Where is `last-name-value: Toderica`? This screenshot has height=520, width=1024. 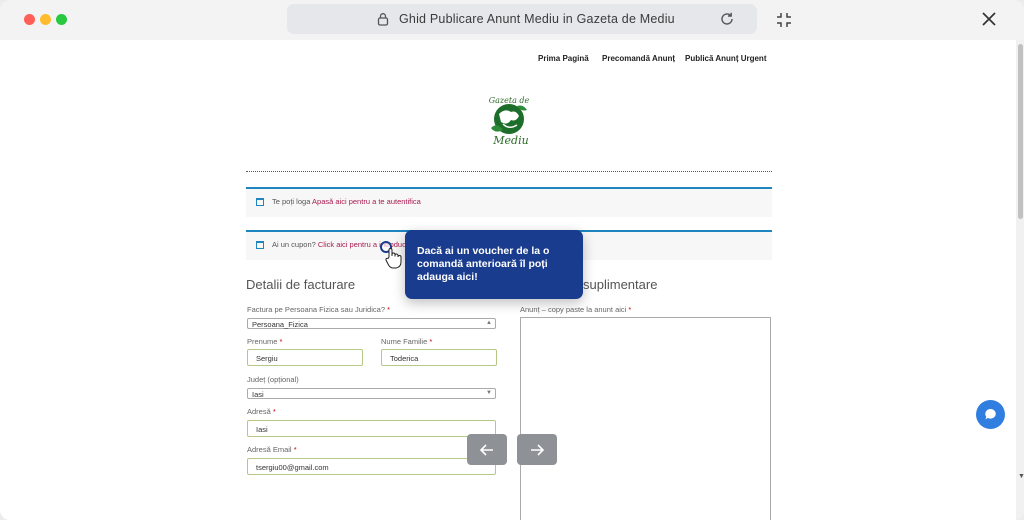 last-name-value: Toderica is located at coordinates (404, 358).